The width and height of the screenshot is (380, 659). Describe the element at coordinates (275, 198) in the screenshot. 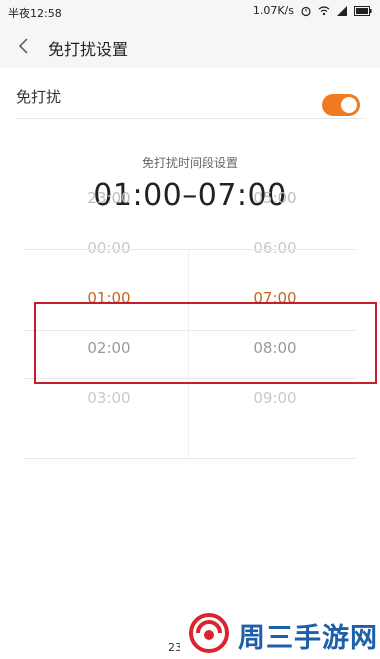

I see `picker-item: 05:00` at that location.